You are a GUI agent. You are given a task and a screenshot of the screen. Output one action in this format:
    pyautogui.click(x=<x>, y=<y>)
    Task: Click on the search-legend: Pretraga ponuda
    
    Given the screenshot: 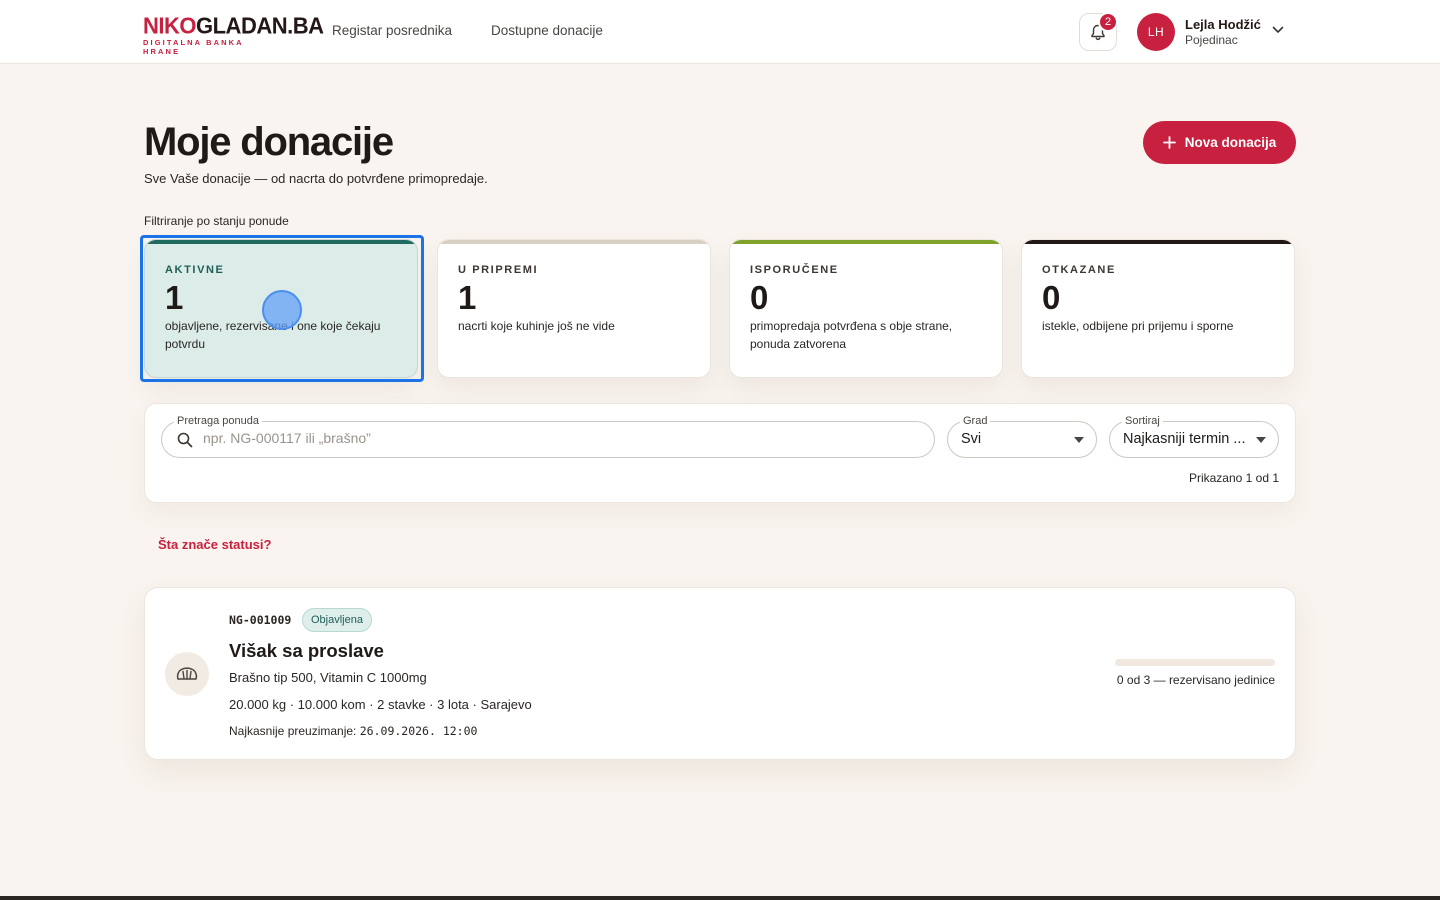 What is the action you would take?
    pyautogui.click(x=218, y=421)
    